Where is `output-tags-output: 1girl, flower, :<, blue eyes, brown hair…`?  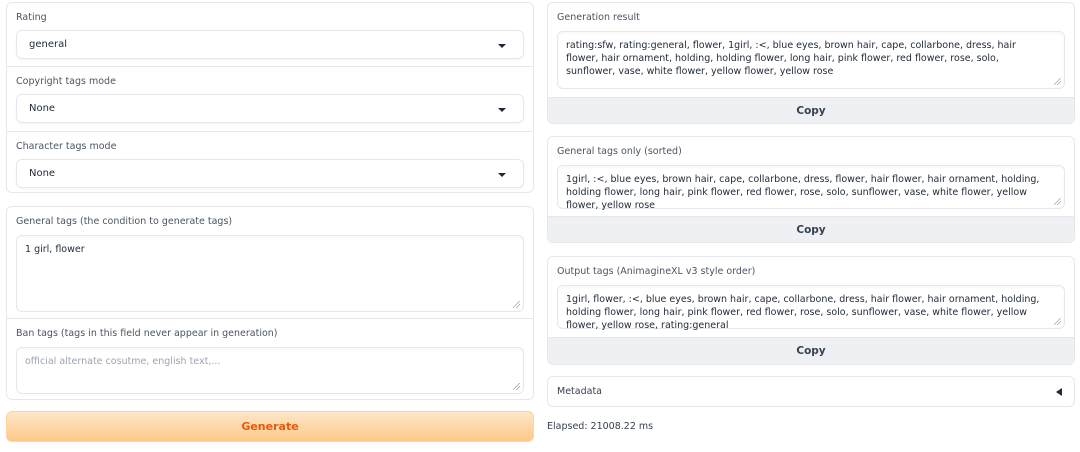
output-tags-output: 1girl, flower, :<, blue eyes, brown hair… is located at coordinates (811, 308).